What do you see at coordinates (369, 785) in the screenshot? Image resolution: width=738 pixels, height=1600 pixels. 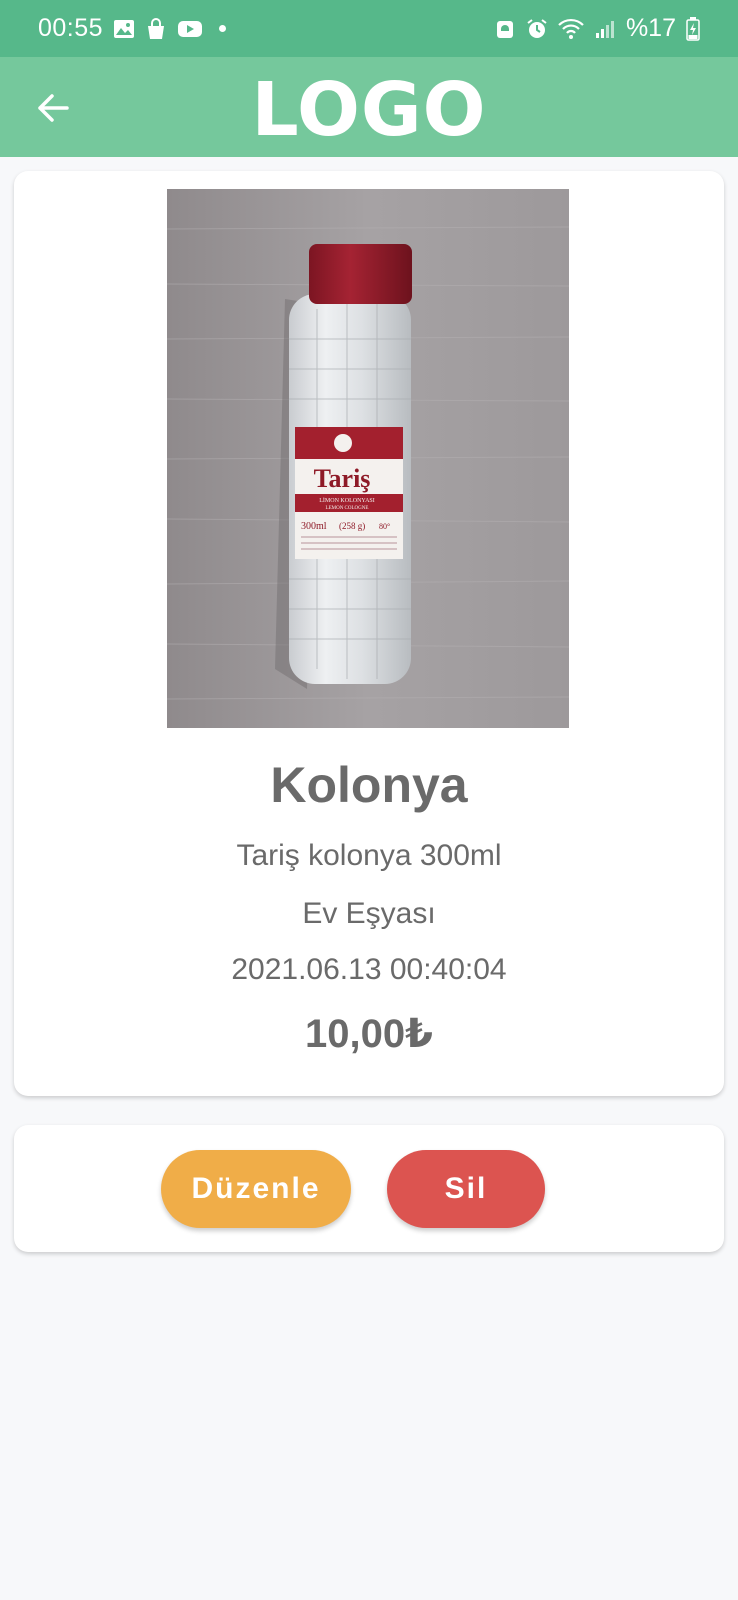 I see `product-title: Kolonya` at bounding box center [369, 785].